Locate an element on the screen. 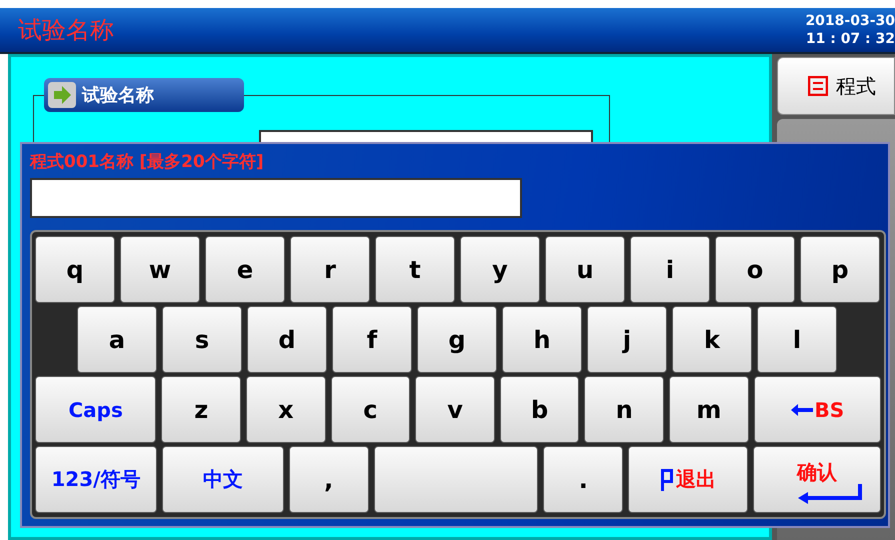  flag-icon is located at coordinates (667, 479).